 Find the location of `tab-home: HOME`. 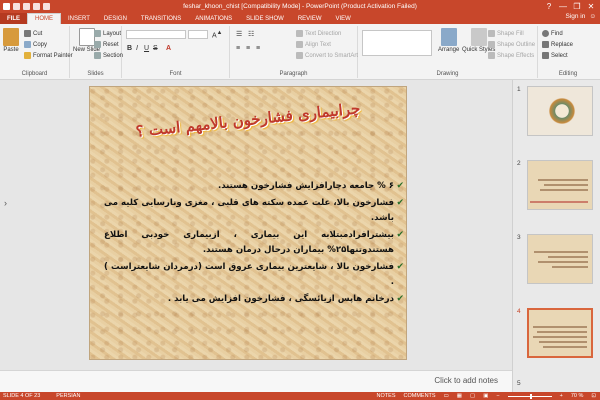

tab-home: HOME is located at coordinates (44, 18).